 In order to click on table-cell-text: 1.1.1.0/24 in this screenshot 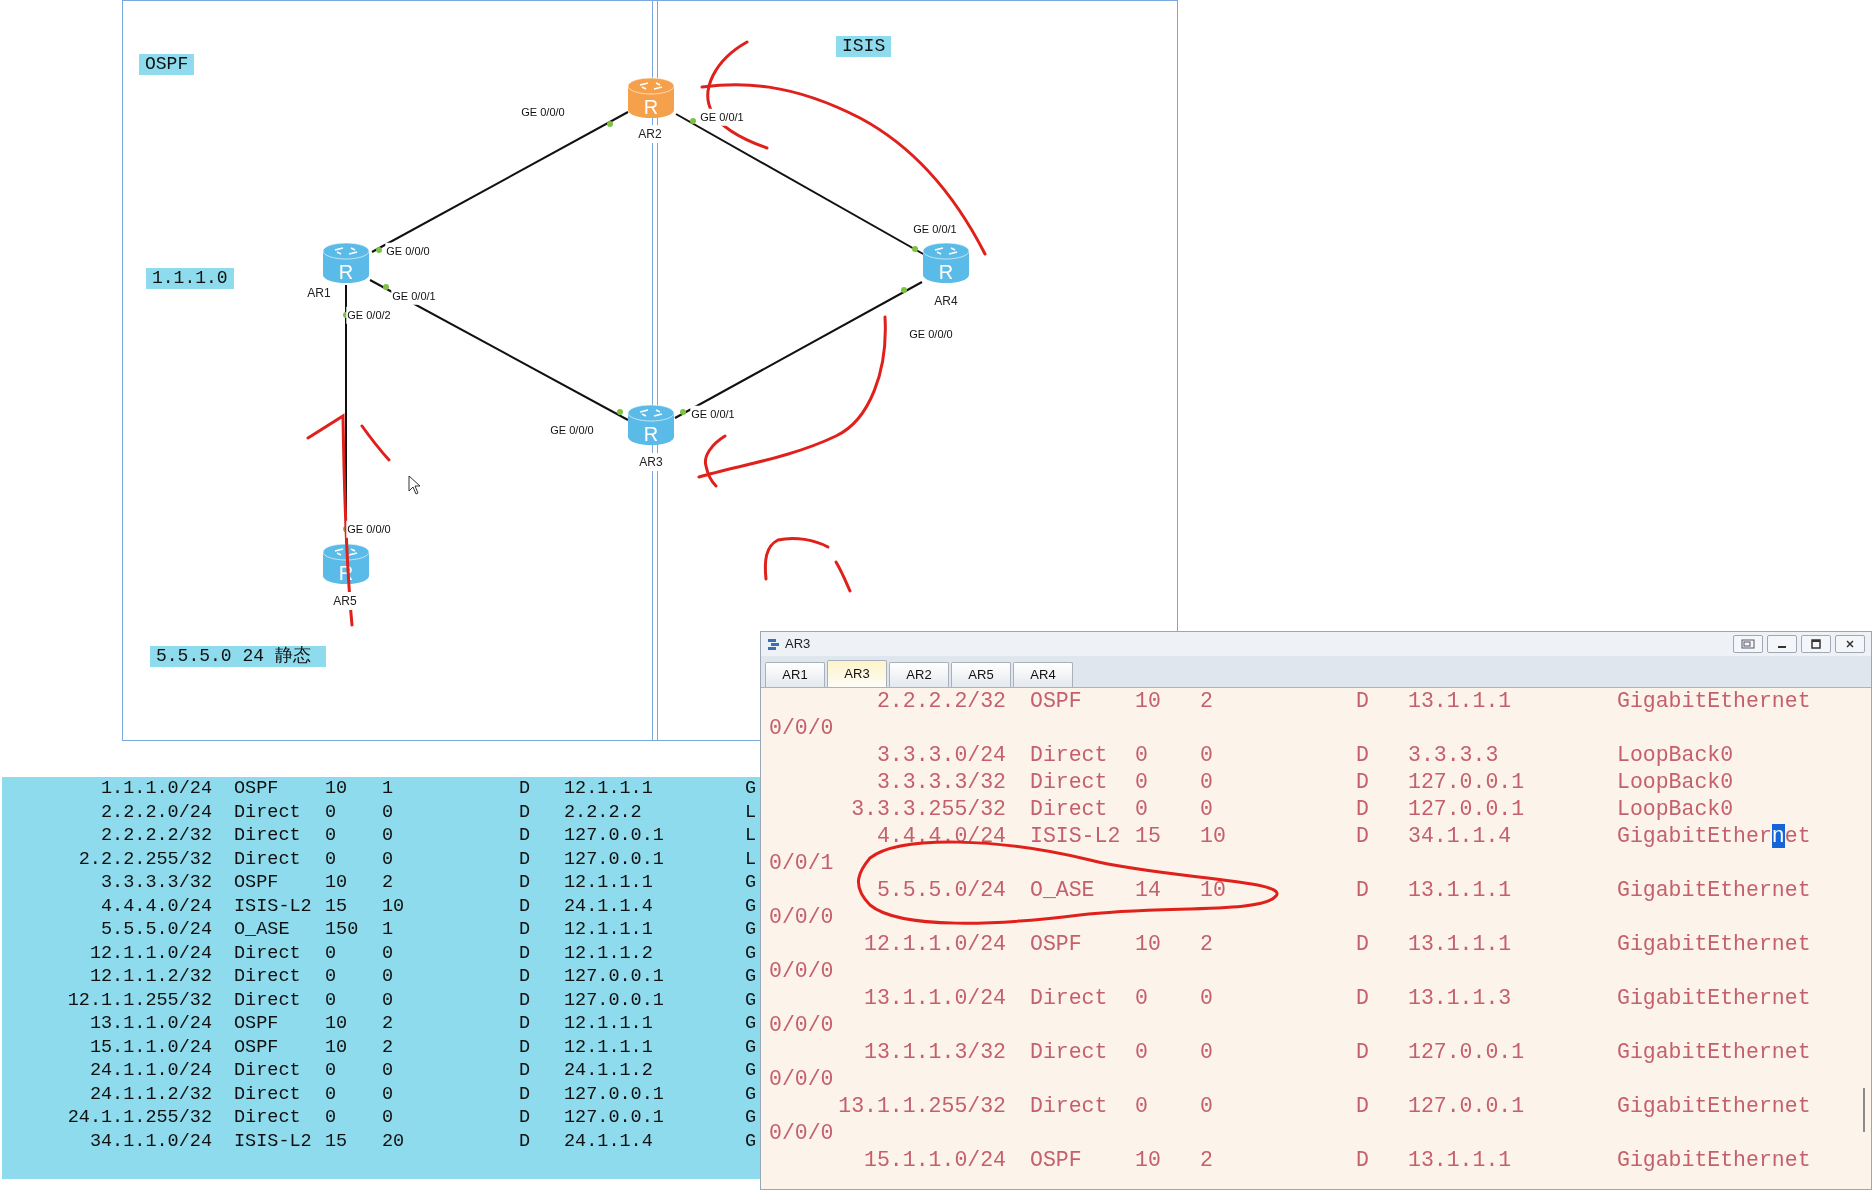, I will do `click(155, 789)`.